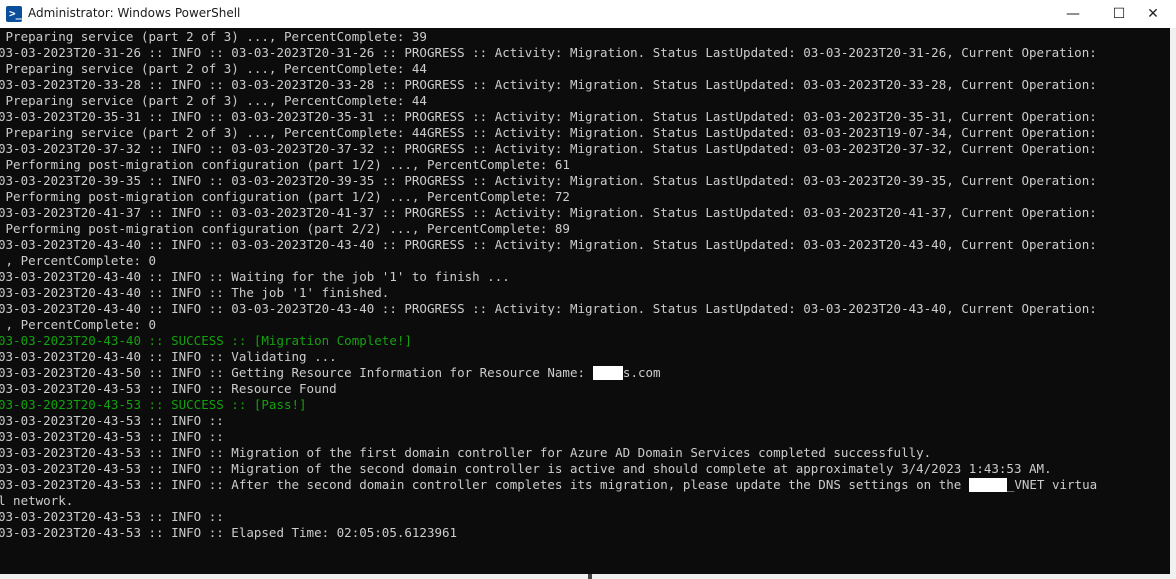 The image size is (1176, 579). Describe the element at coordinates (1073, 14) in the screenshot. I see `minimize-button: —` at that location.